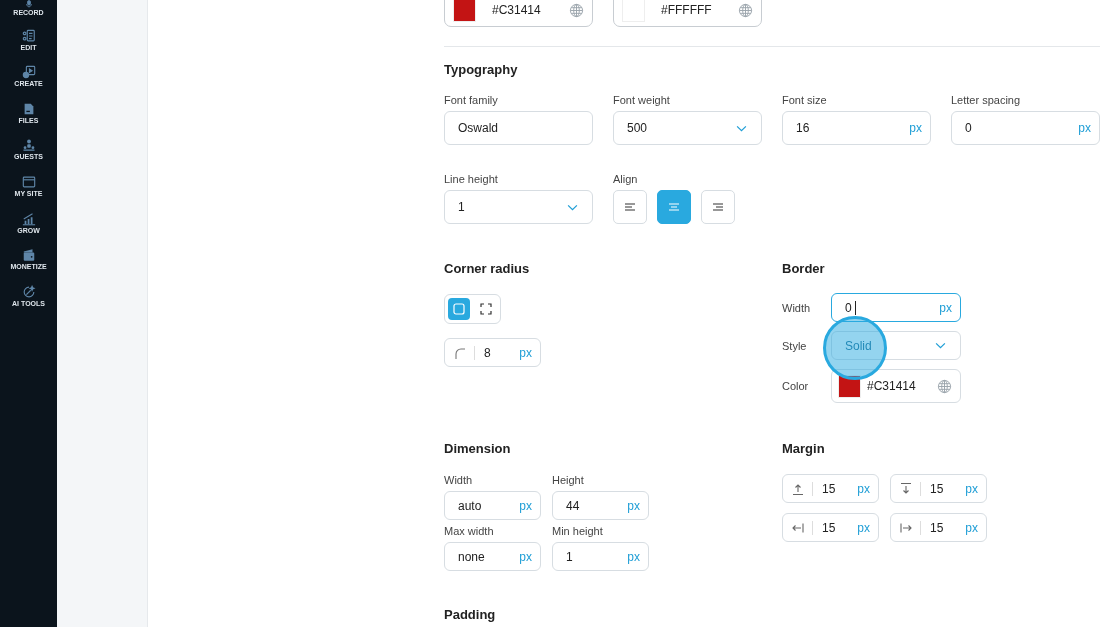 This screenshot has width=1120, height=627. What do you see at coordinates (600, 505) in the screenshot?
I see `input-field: 44 px` at bounding box center [600, 505].